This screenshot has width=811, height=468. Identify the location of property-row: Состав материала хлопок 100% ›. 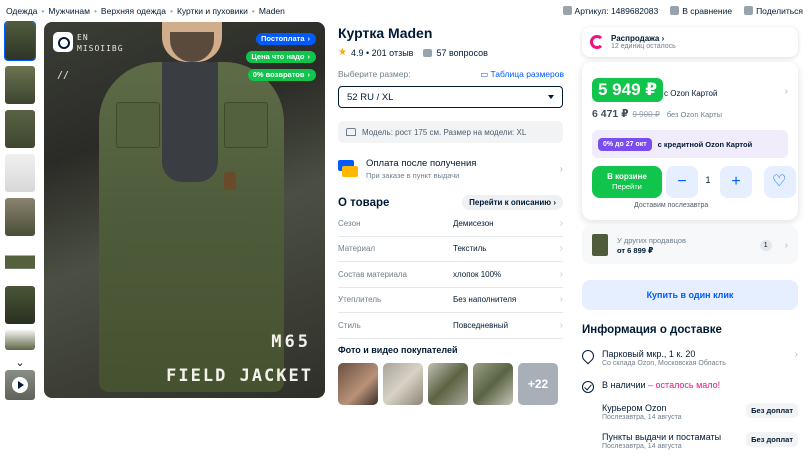
(450, 275).